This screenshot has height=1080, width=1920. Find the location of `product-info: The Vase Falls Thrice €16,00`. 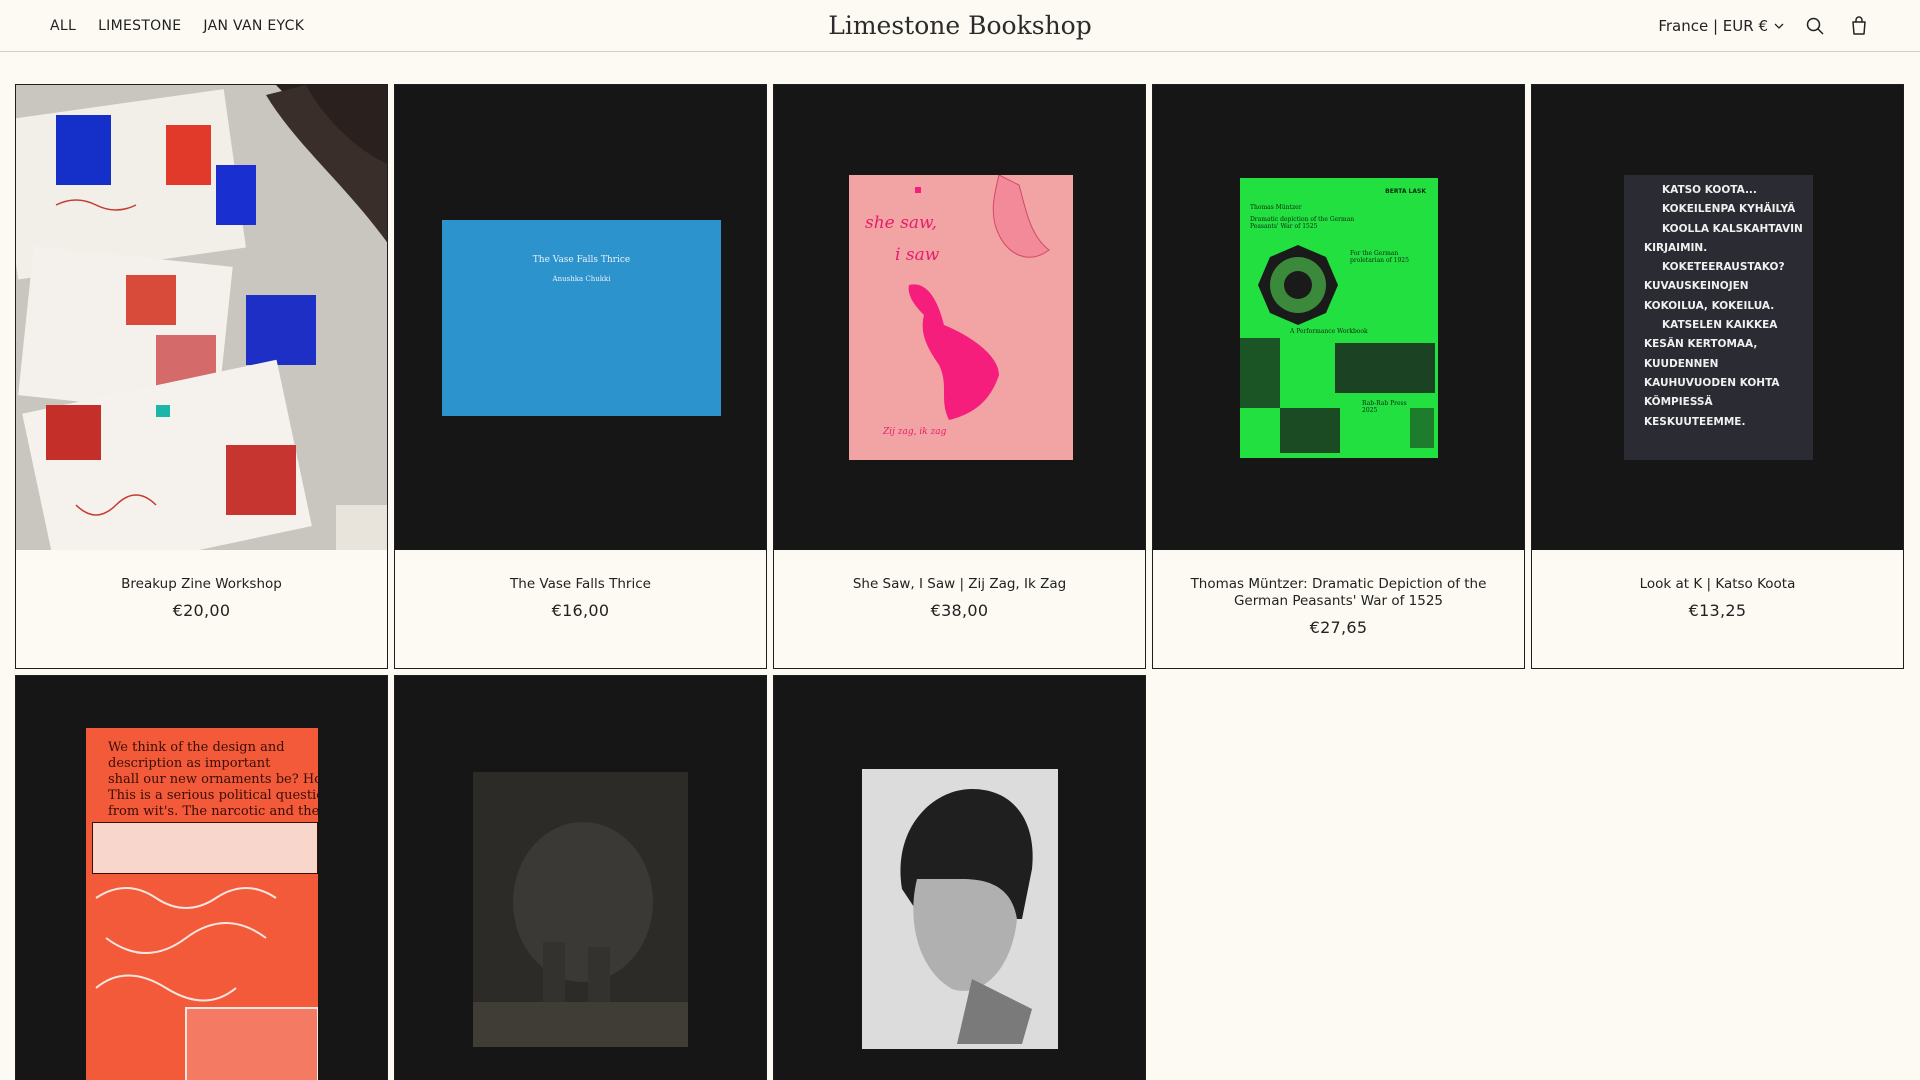

product-info: The Vase Falls Thrice €16,00 is located at coordinates (580, 609).